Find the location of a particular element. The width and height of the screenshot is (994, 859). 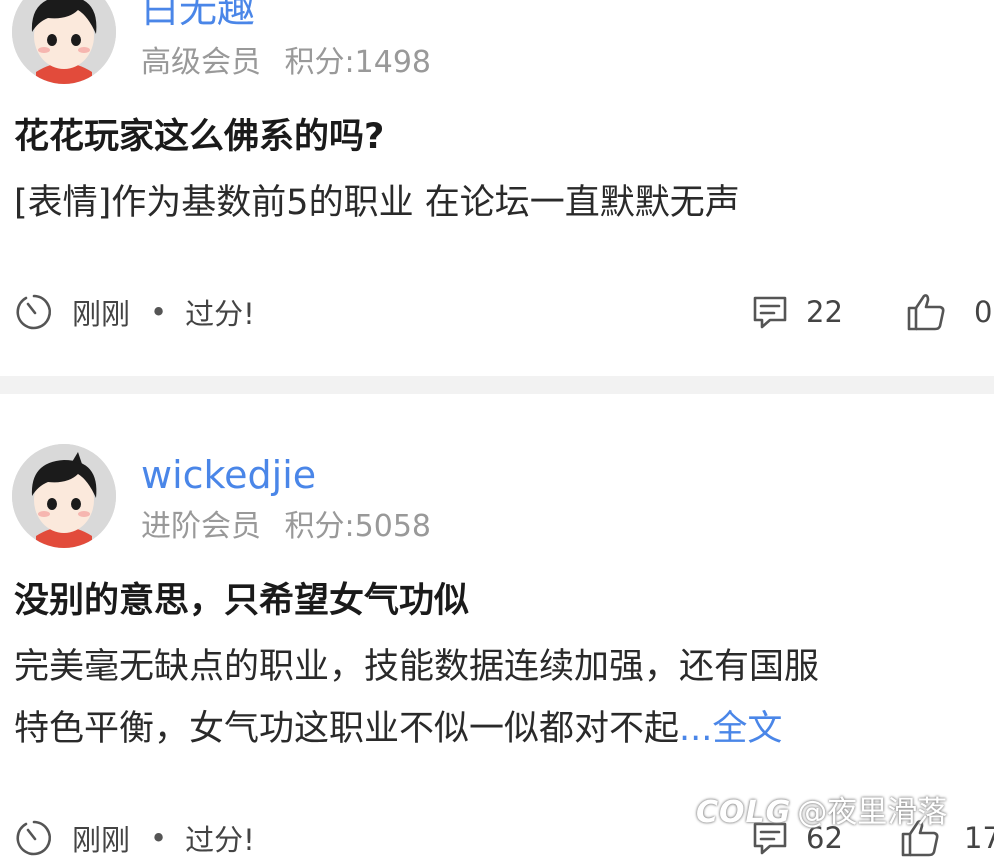

user-meta: 进阶会员 积分:5058 is located at coordinates (293, 527).